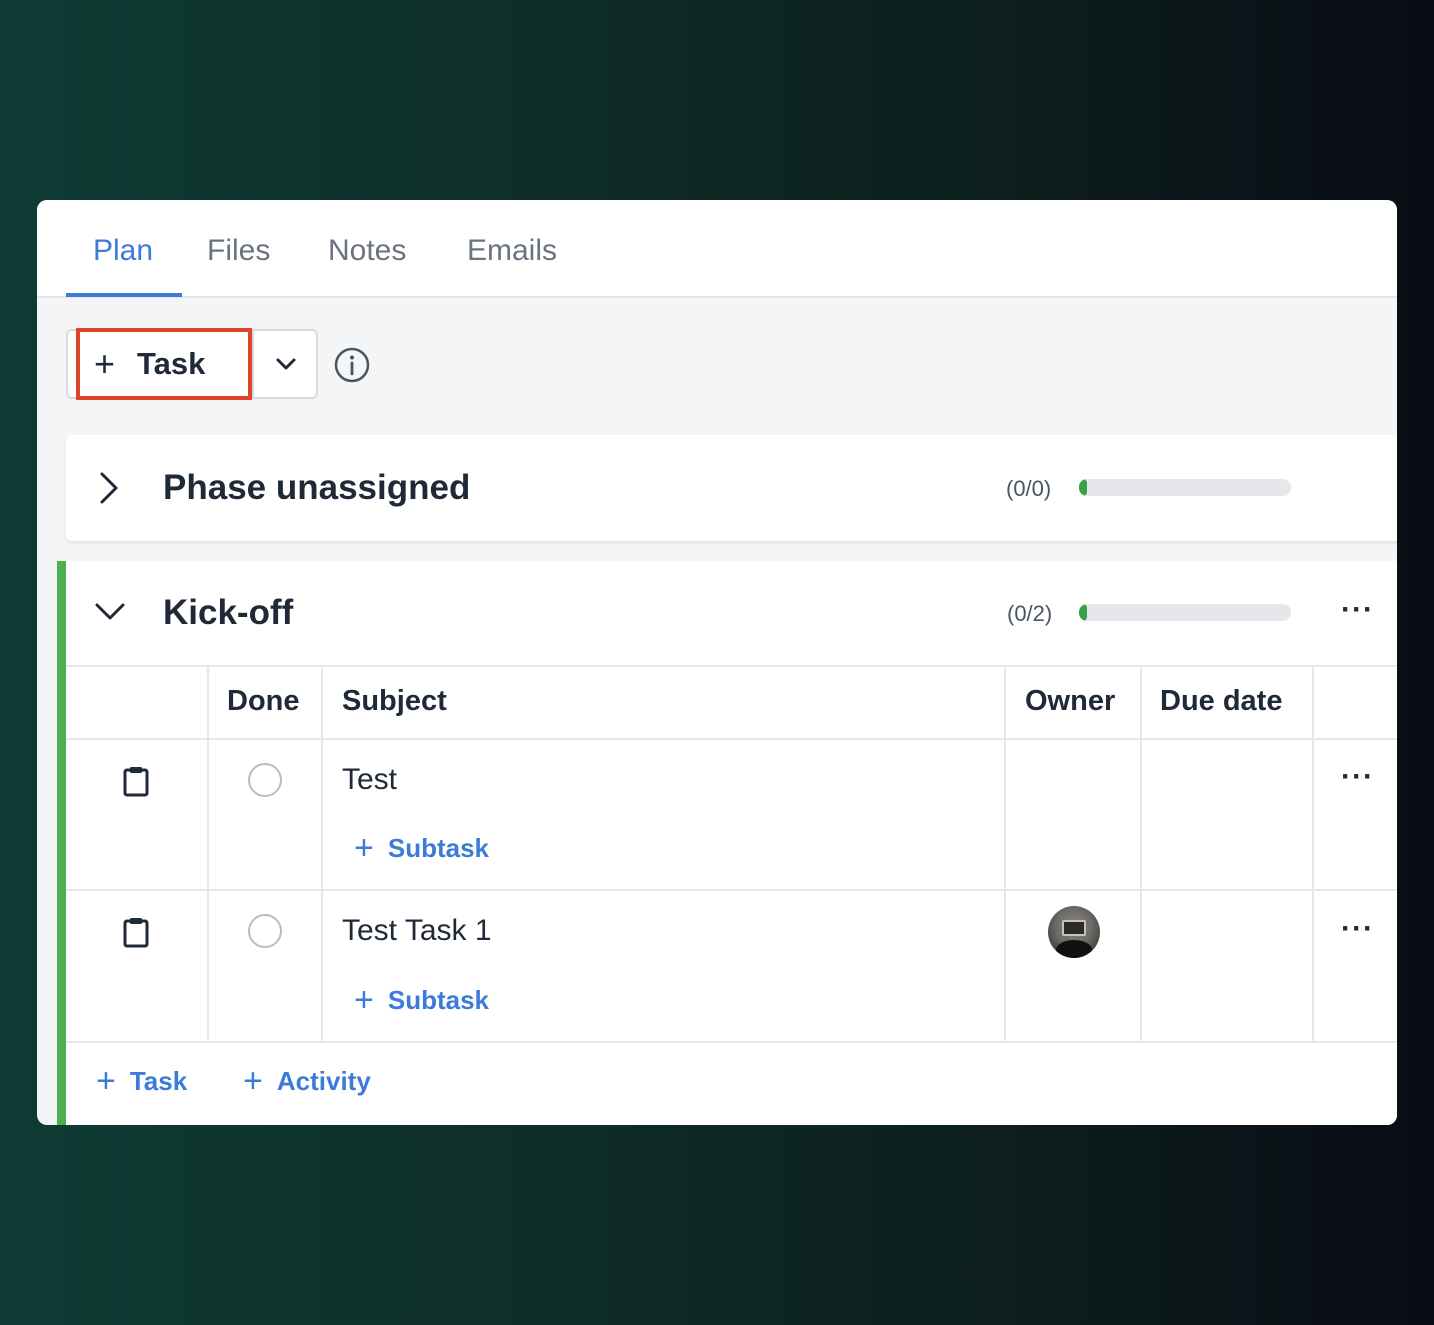 This screenshot has height=1325, width=1434. What do you see at coordinates (238, 251) in the screenshot?
I see `tab-files: Files` at bounding box center [238, 251].